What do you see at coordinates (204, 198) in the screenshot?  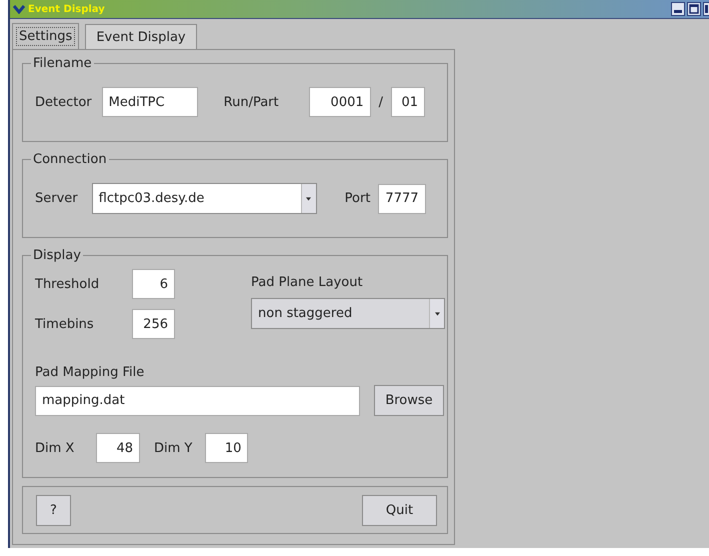 I see `server-combo: flctpc03.desy.de` at bounding box center [204, 198].